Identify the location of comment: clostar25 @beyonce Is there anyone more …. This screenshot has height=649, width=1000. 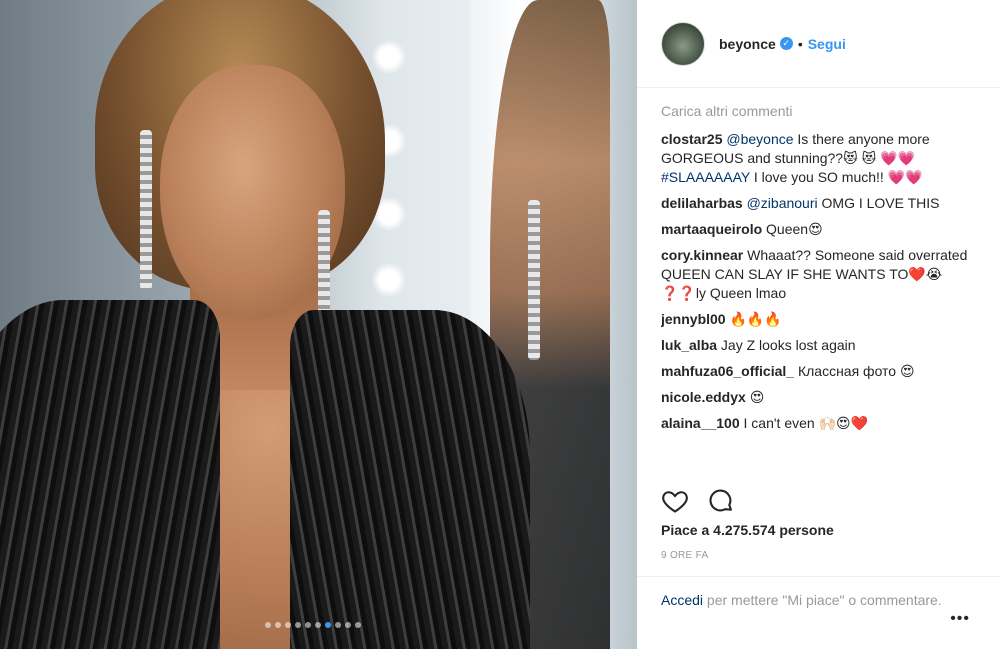
(822, 158).